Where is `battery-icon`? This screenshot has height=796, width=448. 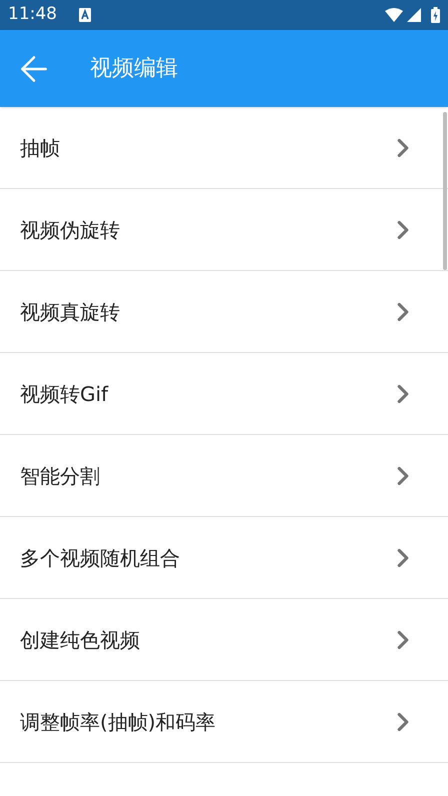 battery-icon is located at coordinates (435, 15).